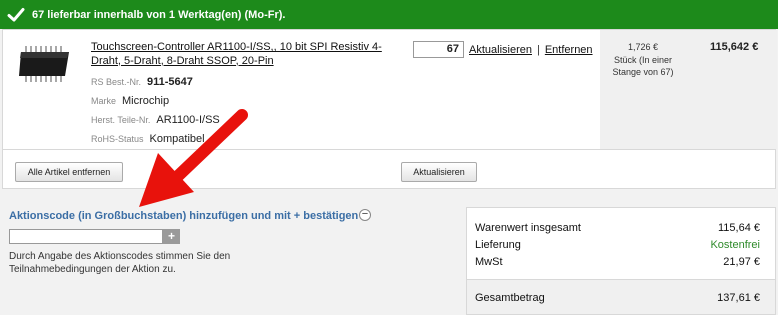 The height and width of the screenshot is (315, 778). Describe the element at coordinates (643, 72) in the screenshot. I see `unit-price-pack: Stange von 67)` at that location.